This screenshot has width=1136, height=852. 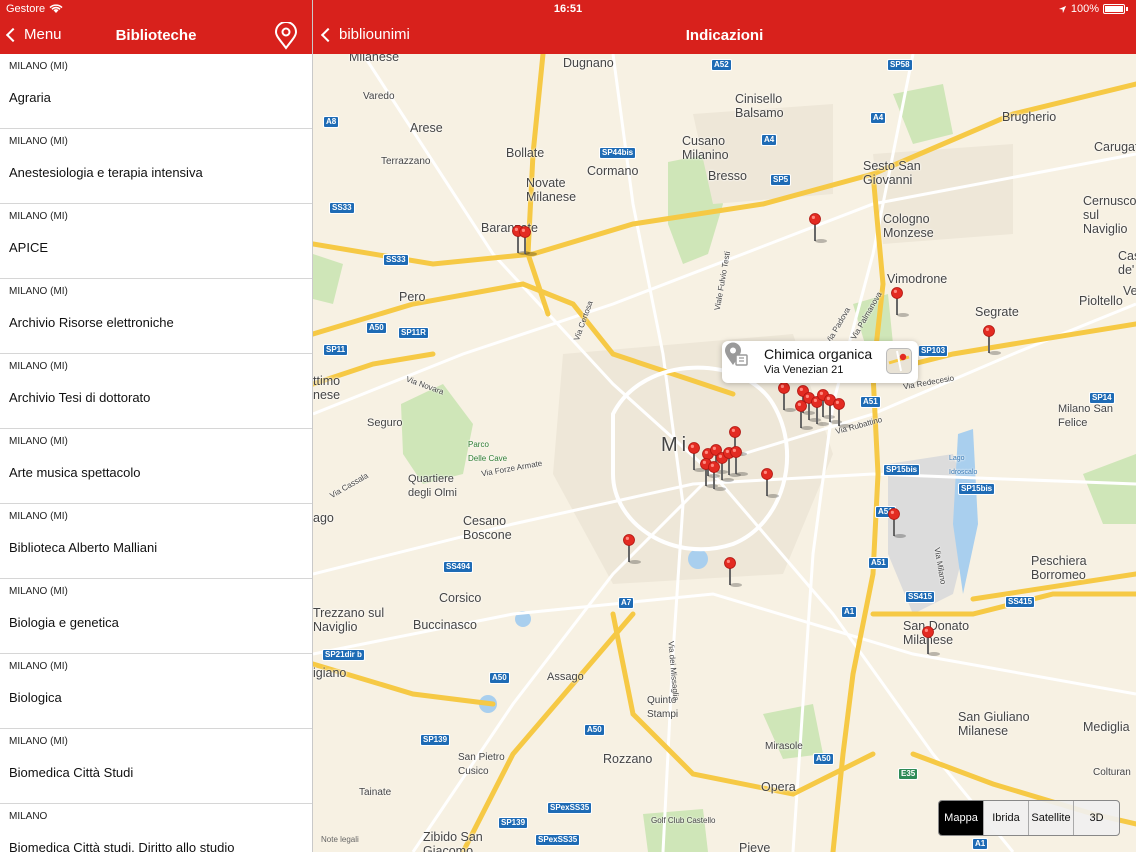 I want to click on road-badge: SPexSS35, so click(x=570, y=808).